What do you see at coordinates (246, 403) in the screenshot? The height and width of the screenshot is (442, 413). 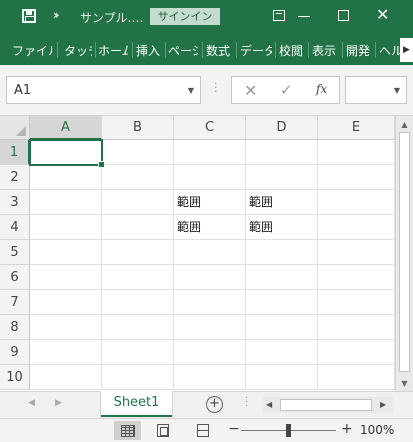 I see `tab-splitter-icon: · · ·` at bounding box center [246, 403].